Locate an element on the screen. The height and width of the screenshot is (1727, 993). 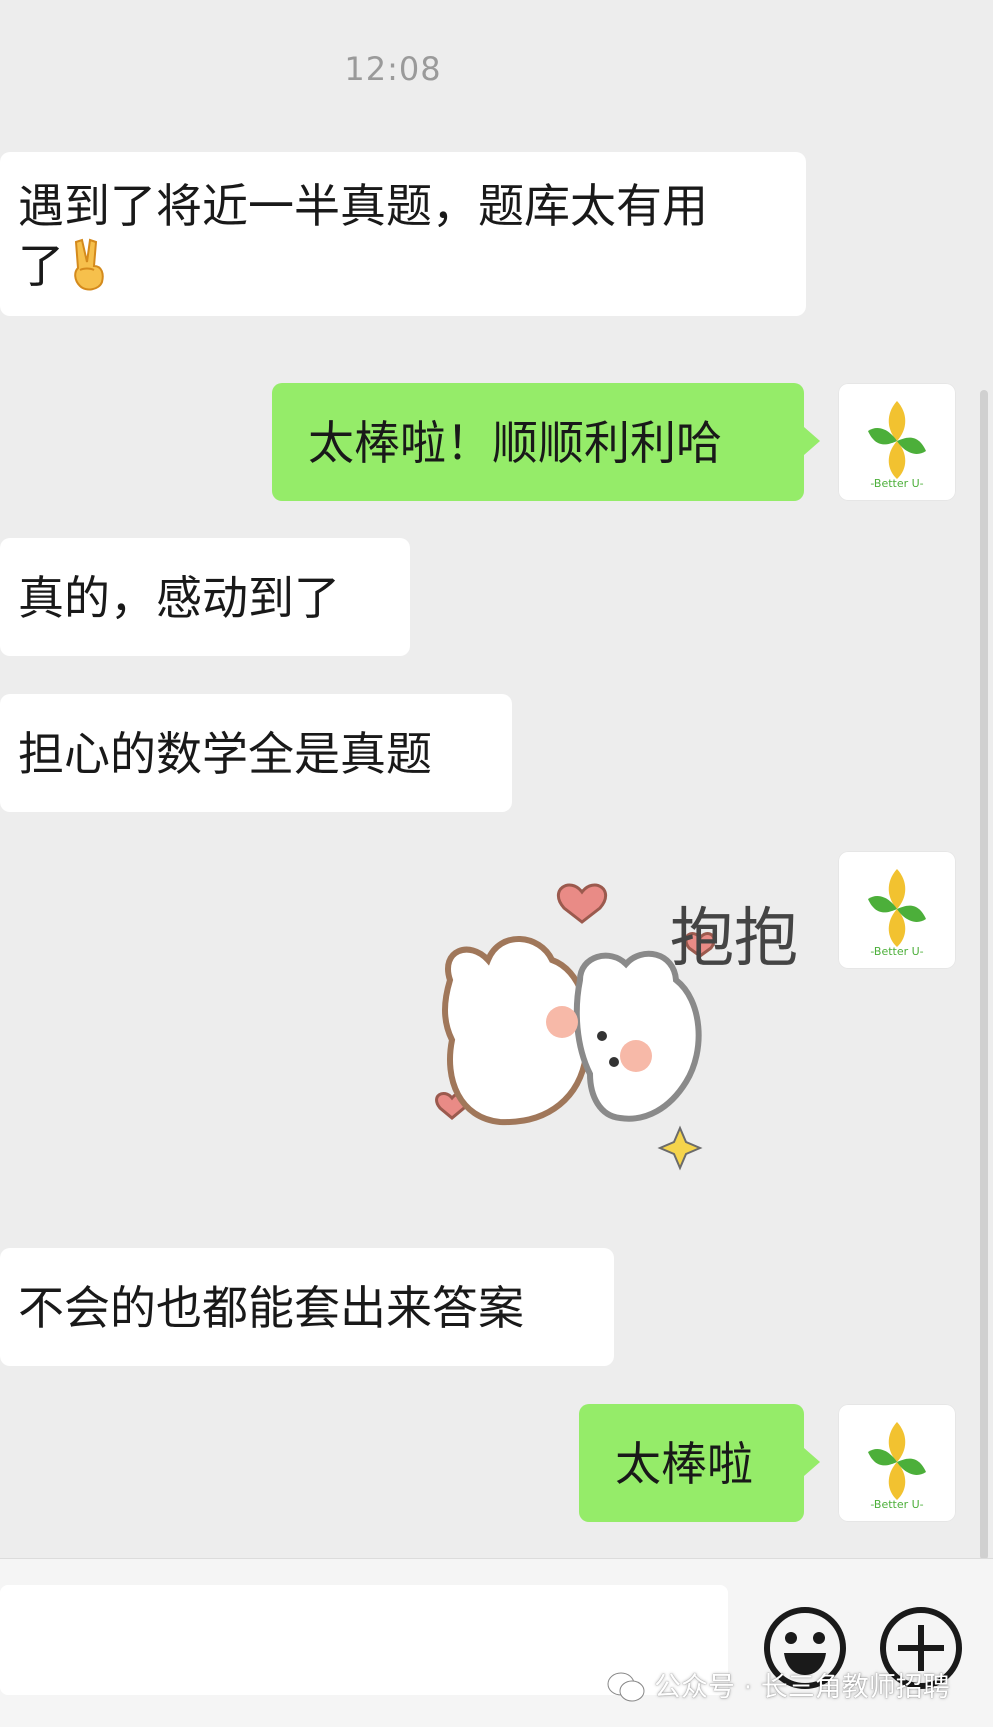
hug-sticker: 抱抱 is located at coordinates (630, 1020).